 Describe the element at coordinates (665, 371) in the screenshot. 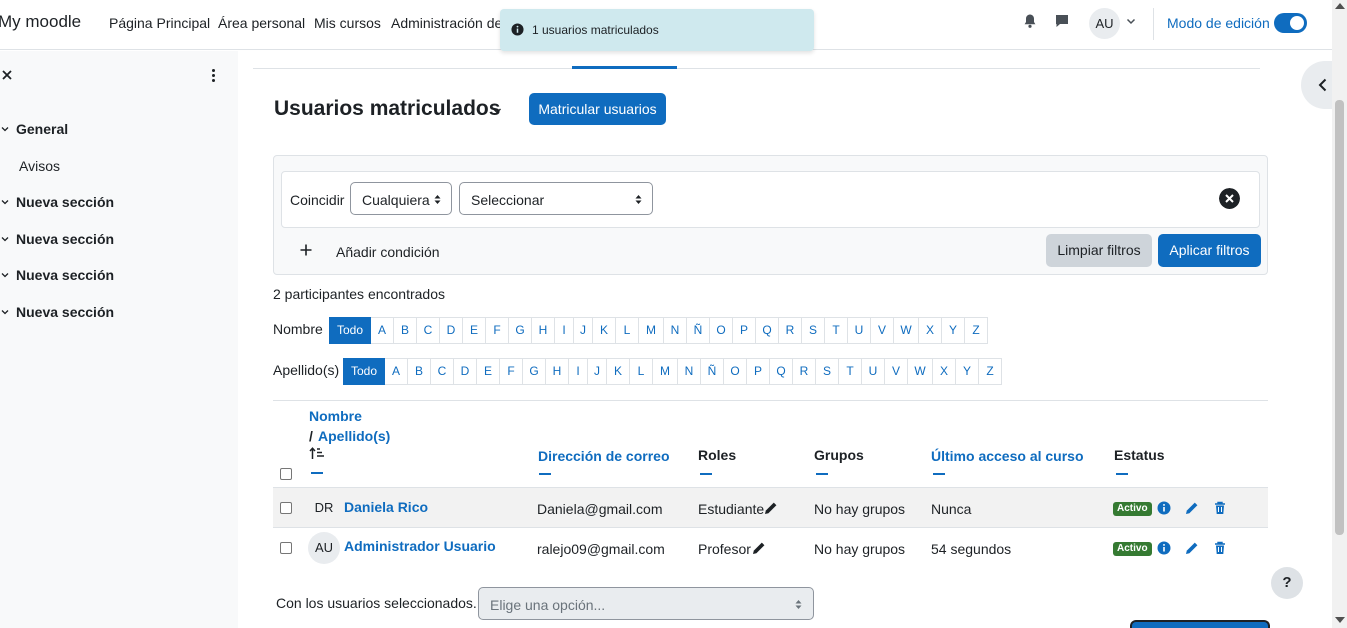

I see `lastname-initial-m: M` at that location.